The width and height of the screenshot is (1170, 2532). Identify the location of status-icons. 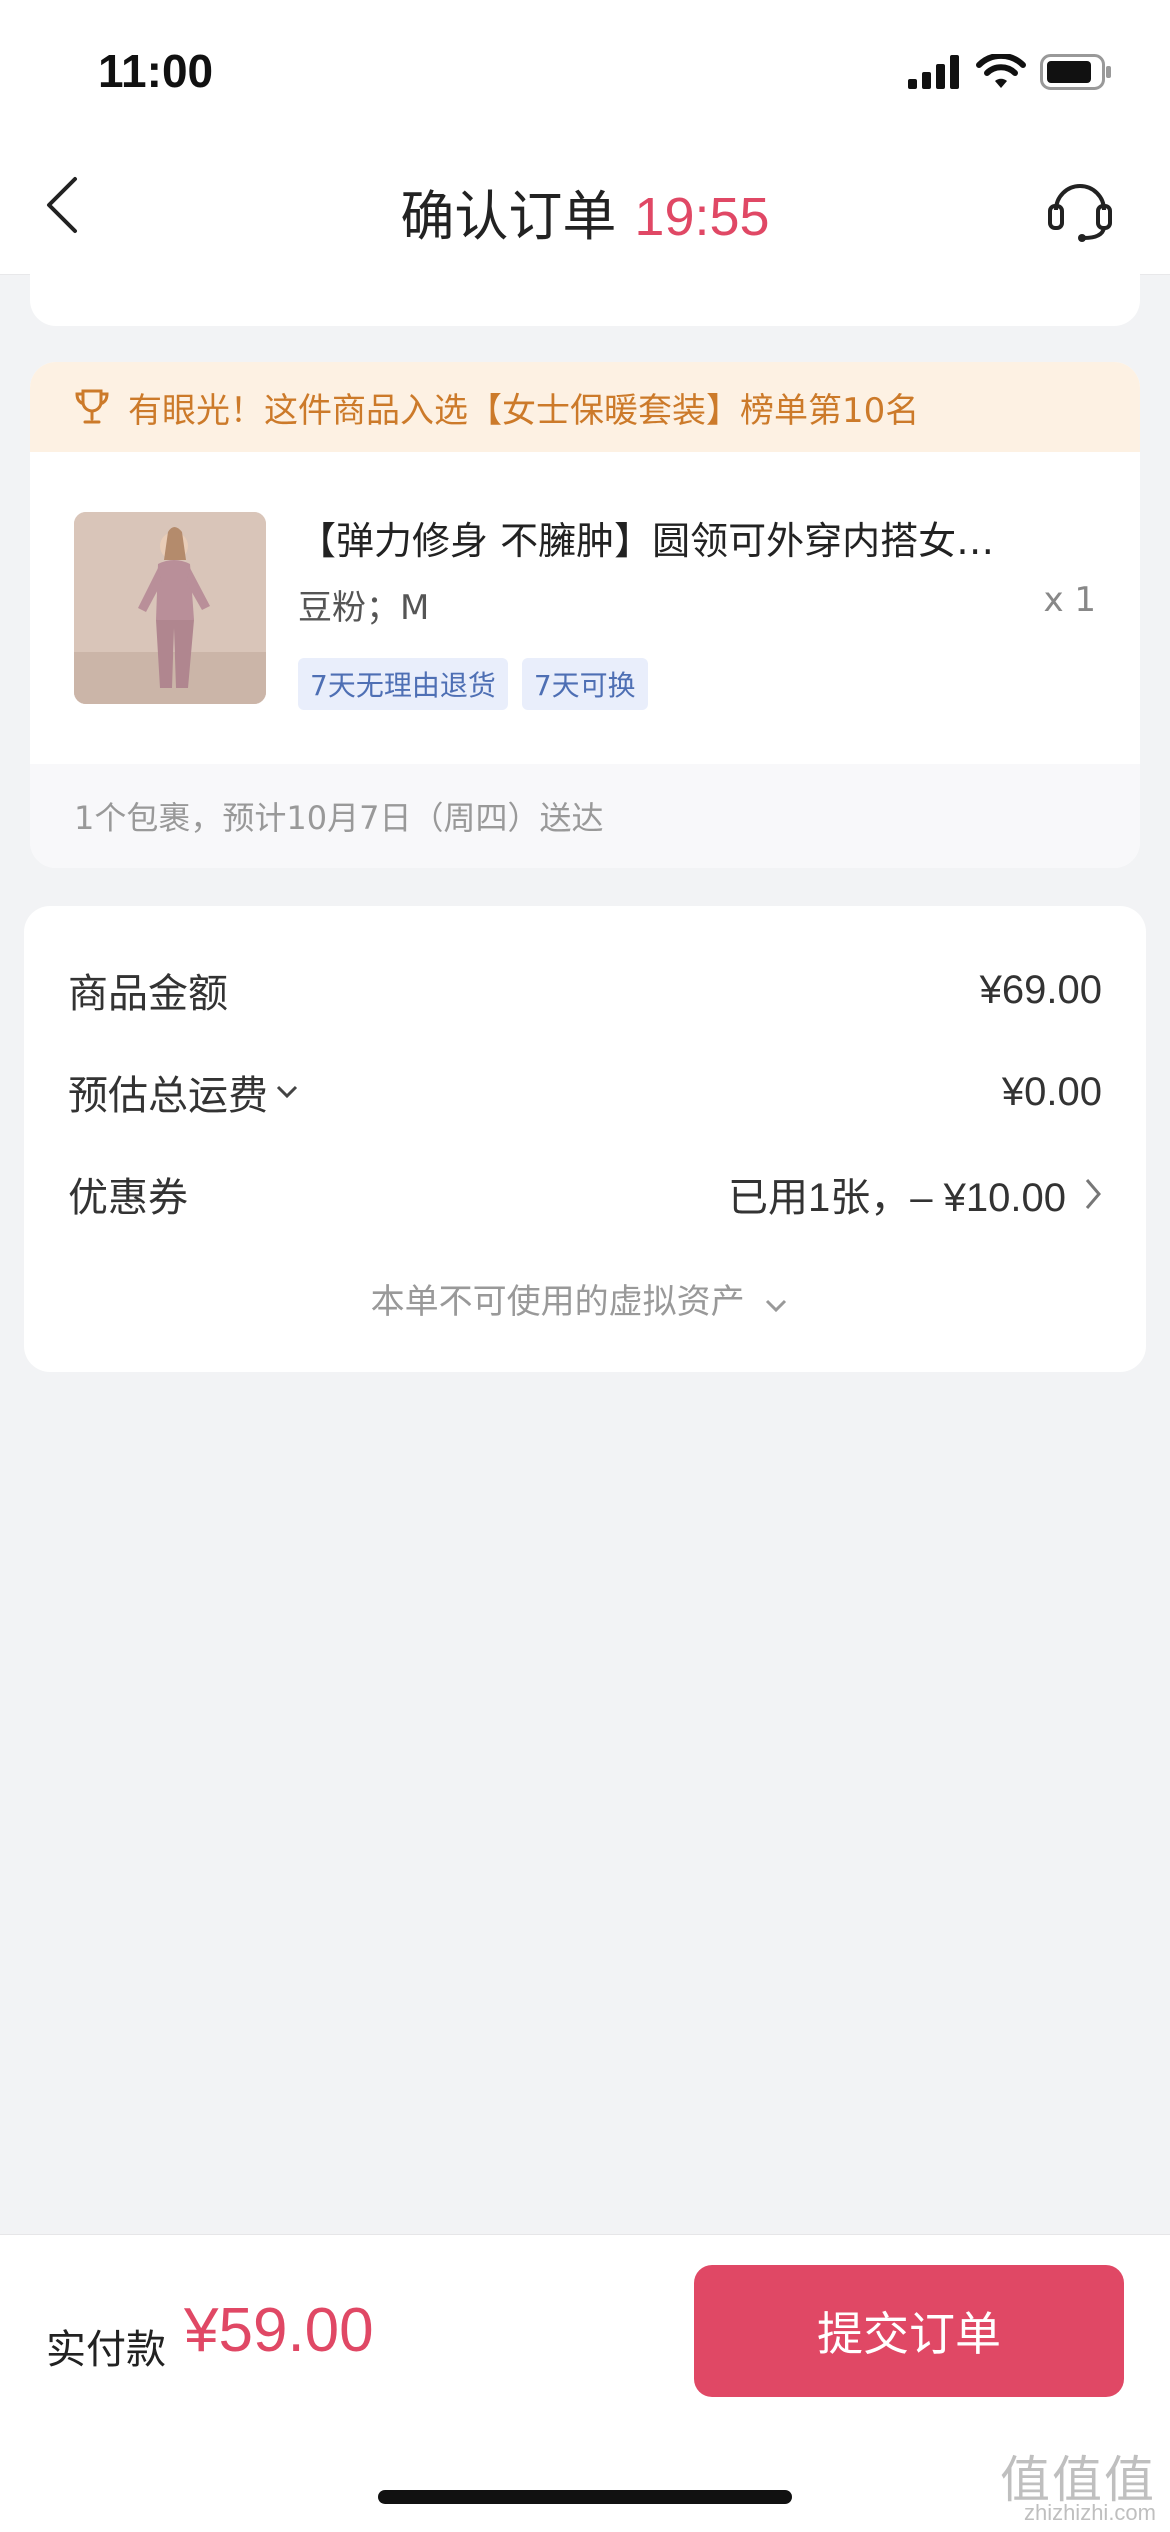
(1010, 72).